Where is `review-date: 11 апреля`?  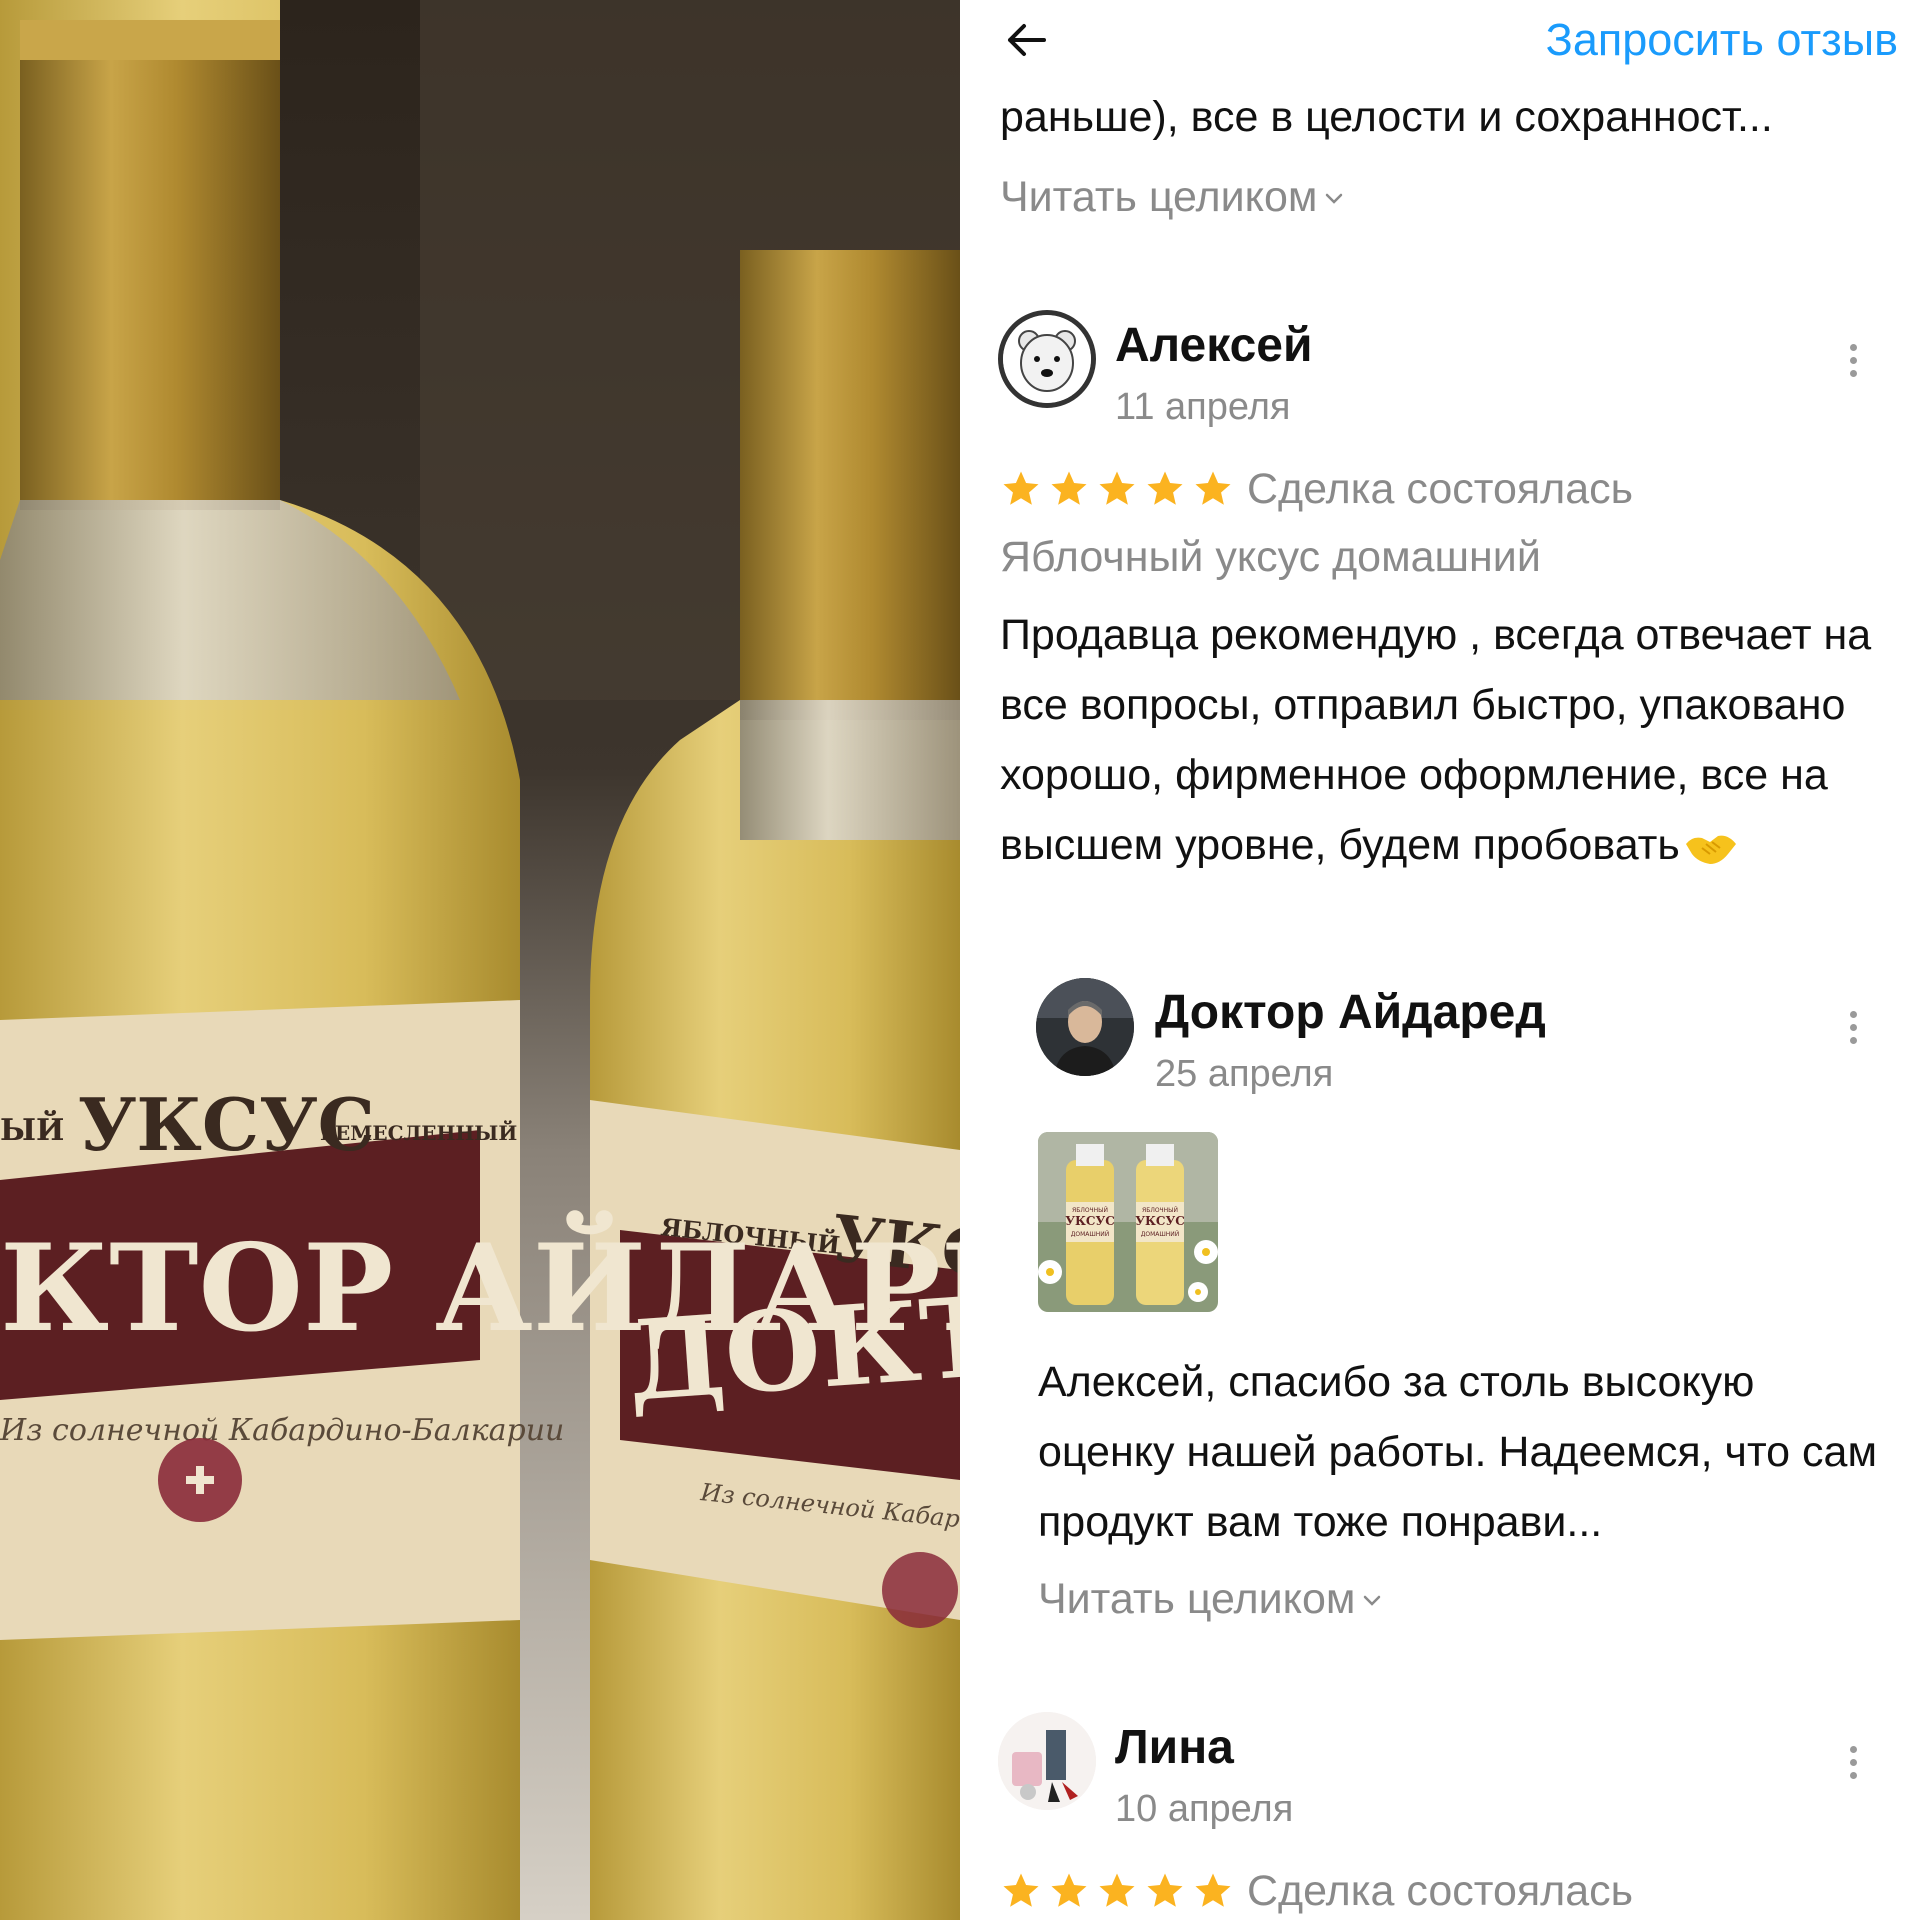
review-date: 11 апреля is located at coordinates (1203, 407).